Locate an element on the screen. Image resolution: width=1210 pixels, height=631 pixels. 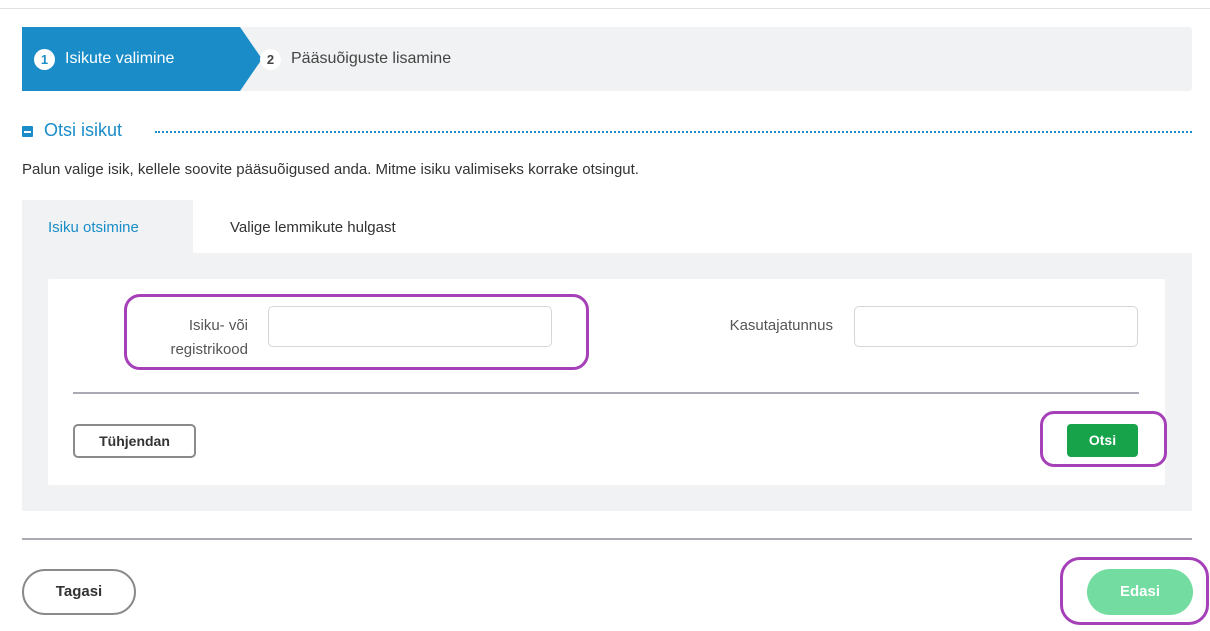
footer-divider is located at coordinates (607, 539).